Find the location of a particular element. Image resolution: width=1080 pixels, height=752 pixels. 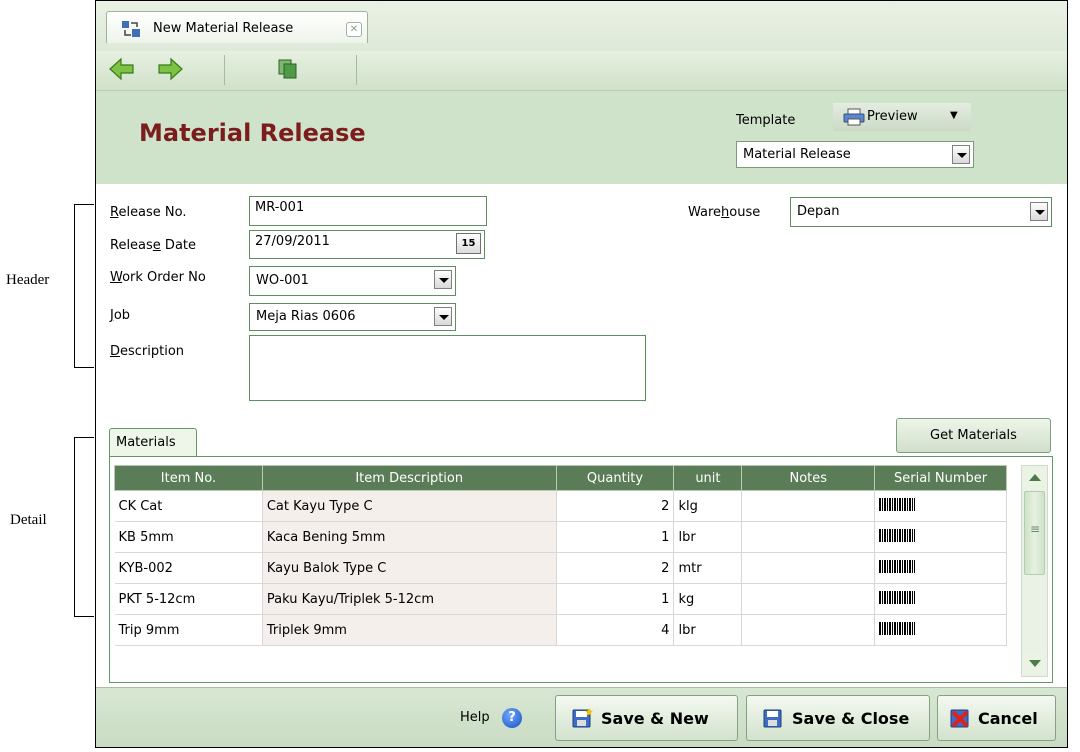

scroll-up-icon is located at coordinates (1034, 478).